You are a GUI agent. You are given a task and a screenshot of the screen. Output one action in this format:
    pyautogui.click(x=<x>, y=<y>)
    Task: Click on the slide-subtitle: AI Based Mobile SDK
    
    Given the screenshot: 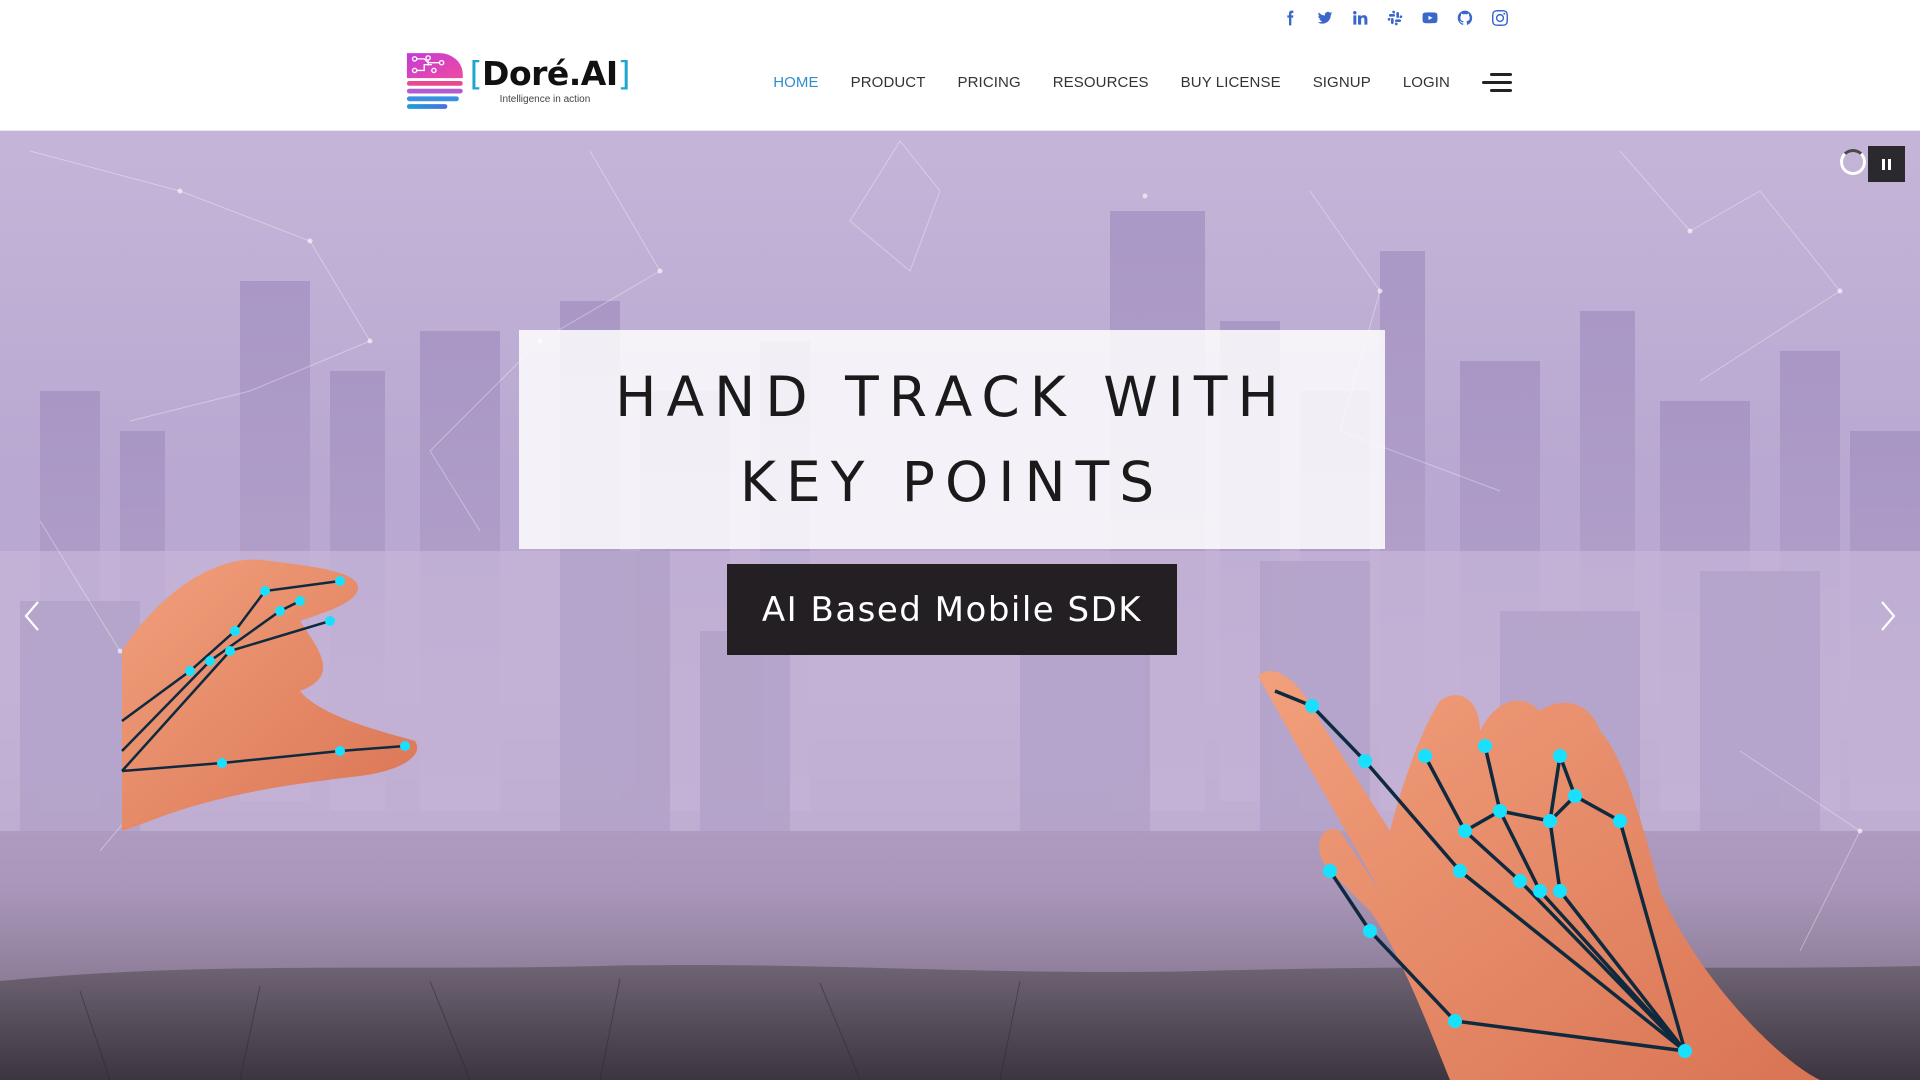 What is the action you would take?
    pyautogui.click(x=952, y=609)
    